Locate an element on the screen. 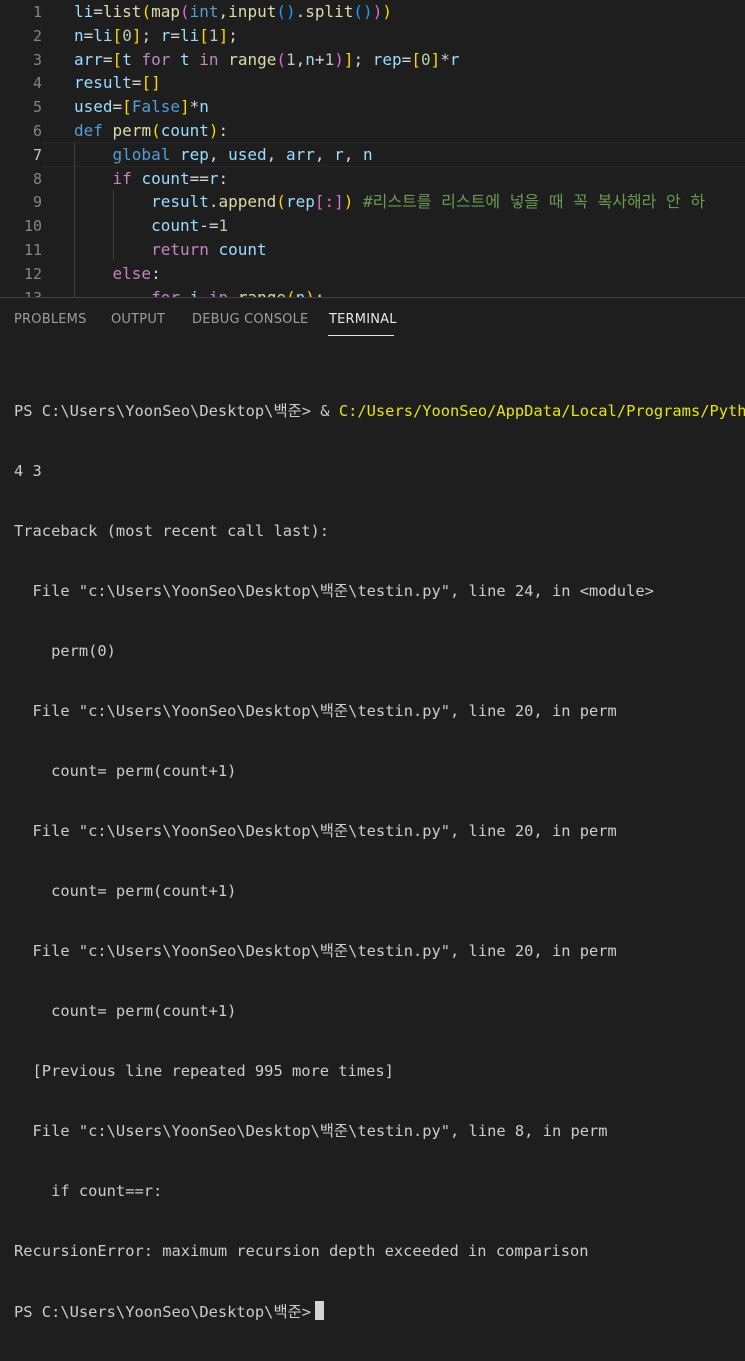 This screenshot has width=745, height=1361. code-token: count is located at coordinates (165, 178).